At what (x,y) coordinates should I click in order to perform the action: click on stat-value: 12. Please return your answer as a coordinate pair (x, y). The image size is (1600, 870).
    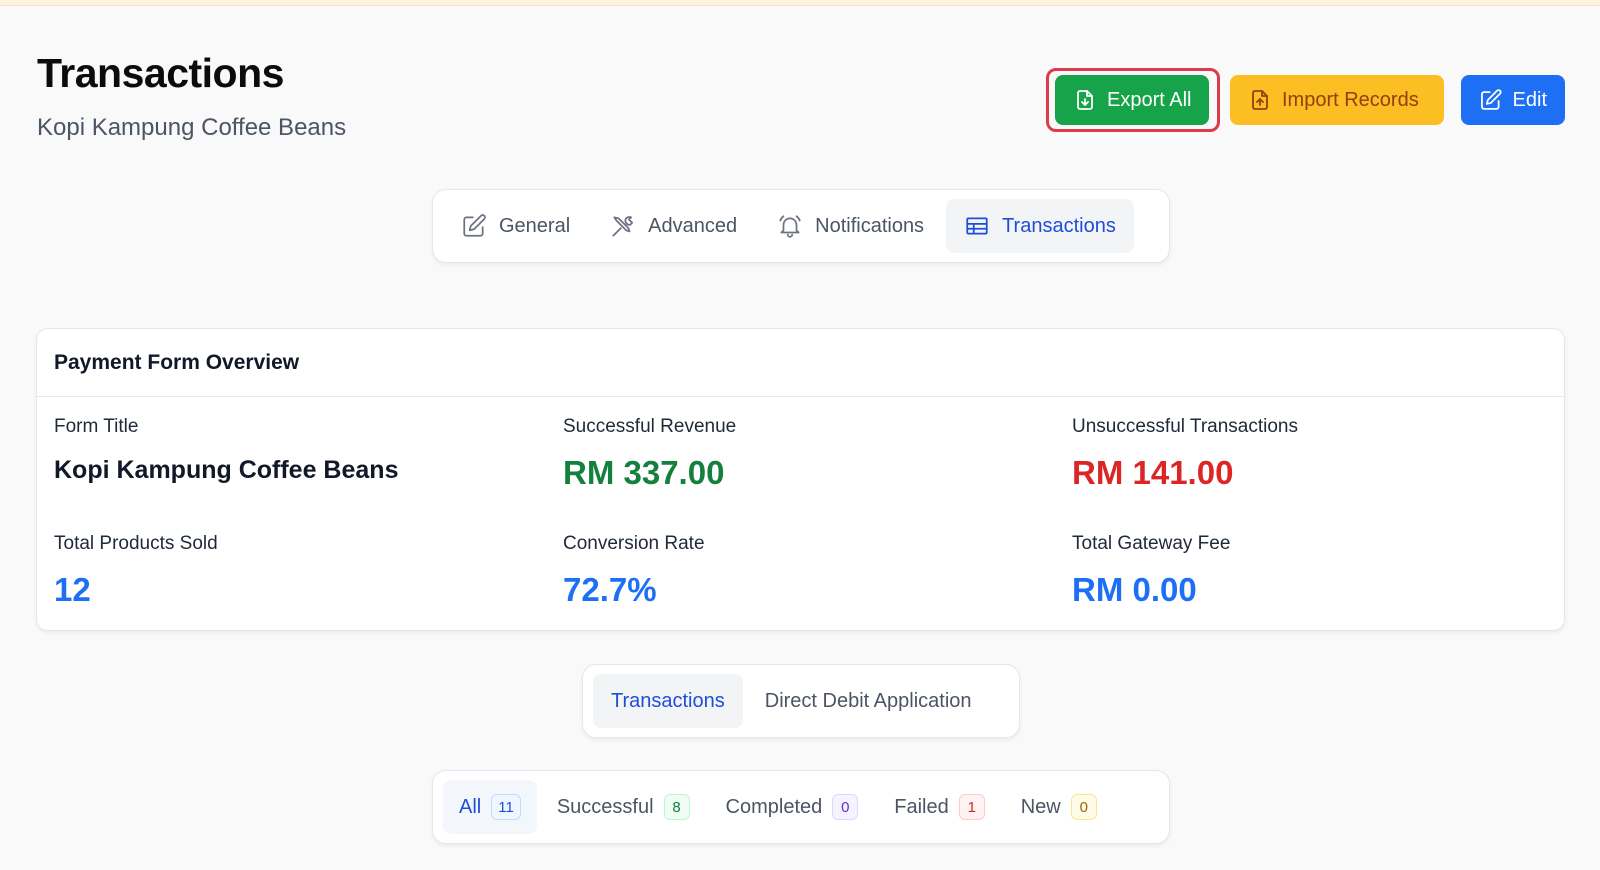
    Looking at the image, I should click on (72, 589).